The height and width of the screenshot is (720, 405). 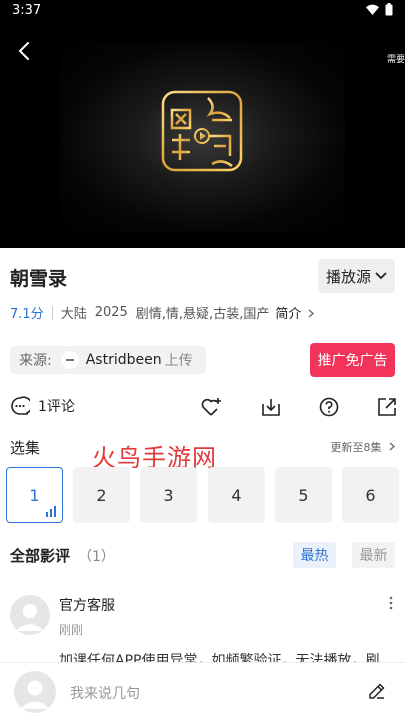 I want to click on episode-button-5: 5, so click(x=303, y=495).